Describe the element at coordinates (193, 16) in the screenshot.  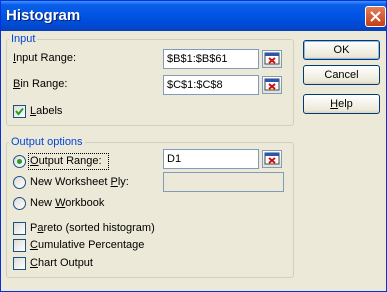
I see `title-bar: Histogram` at that location.